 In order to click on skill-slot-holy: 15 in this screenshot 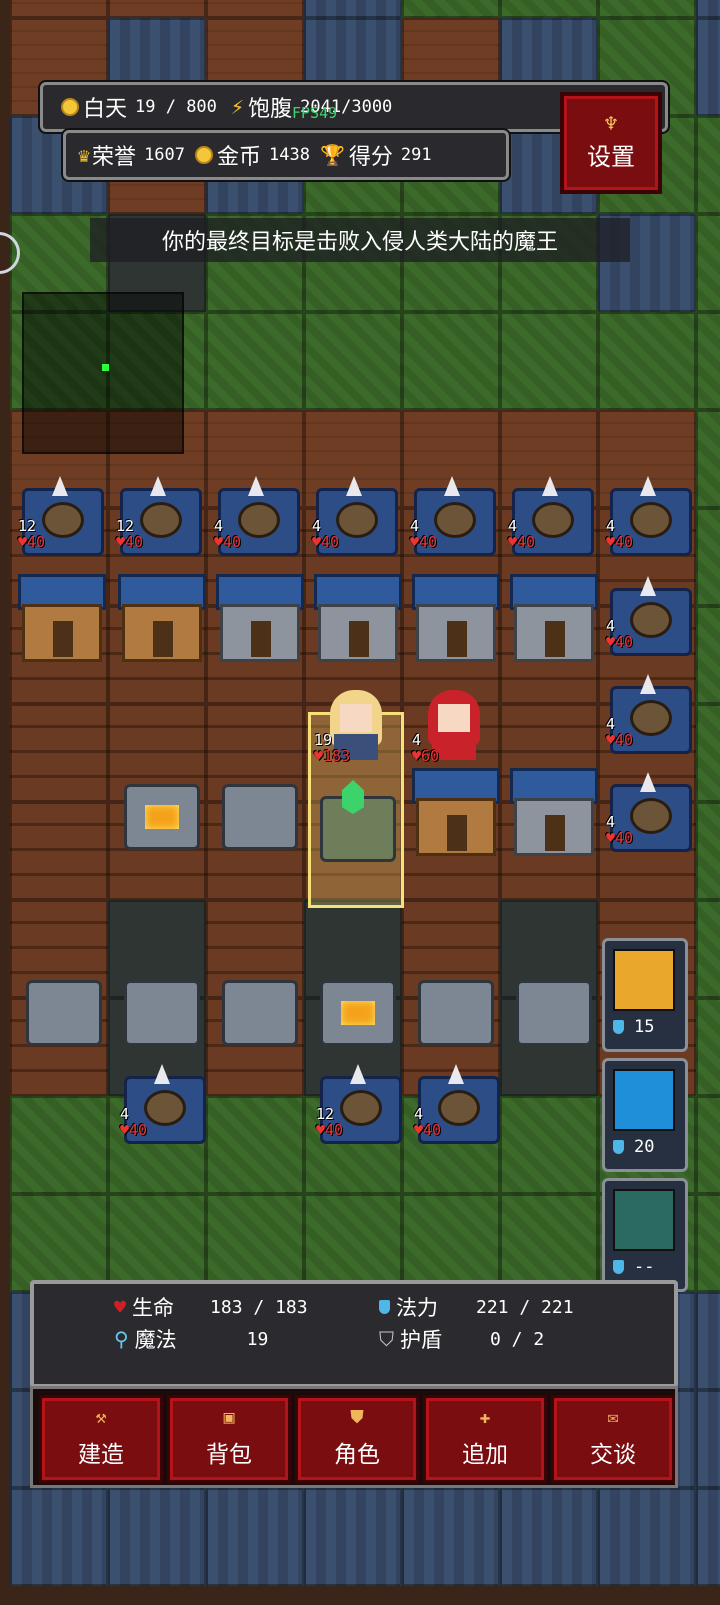, I will do `click(645, 995)`.